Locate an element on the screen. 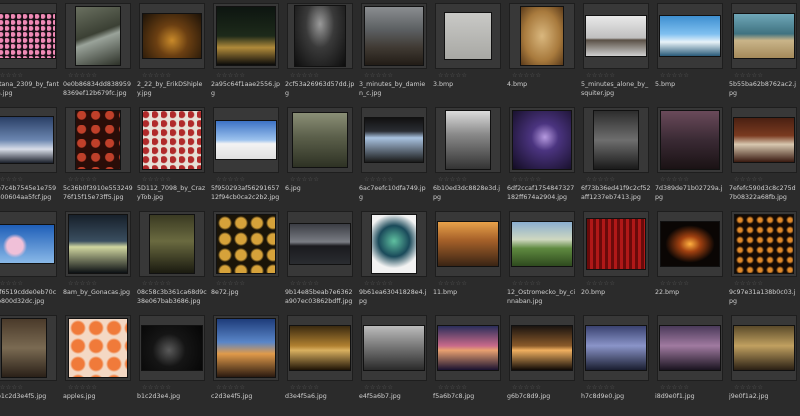 The image size is (800, 416). thumbnail-item: ☆☆☆☆☆ 11.bmp is located at coordinates (468, 260).